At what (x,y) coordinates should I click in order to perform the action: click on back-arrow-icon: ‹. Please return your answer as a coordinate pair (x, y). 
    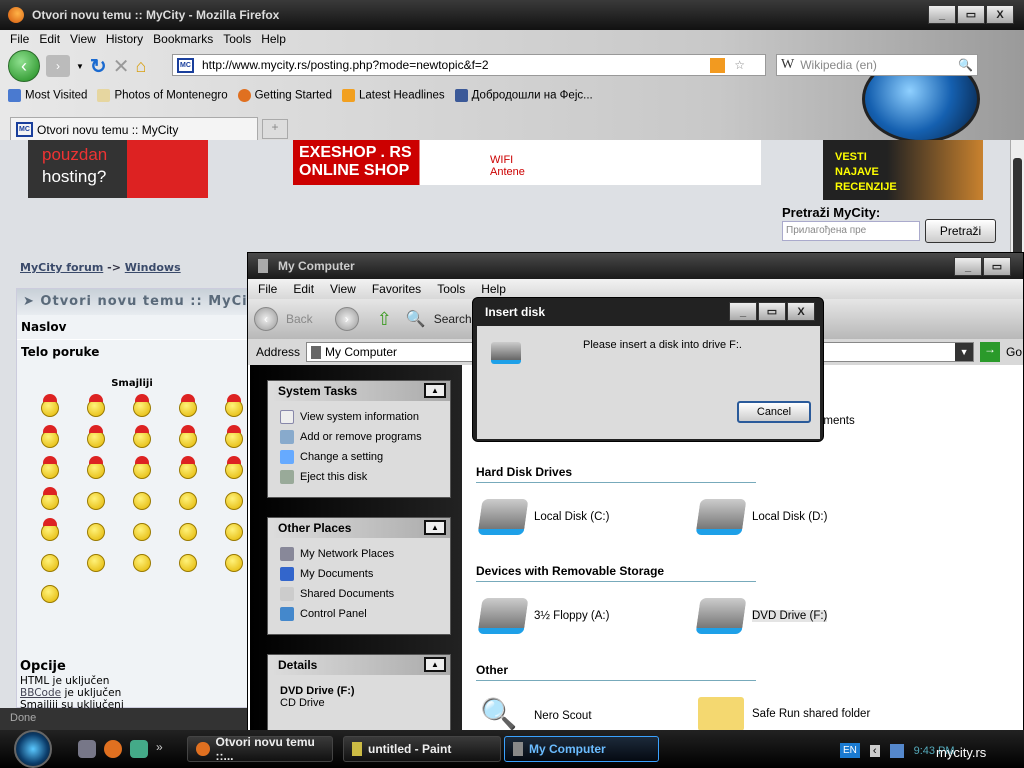
    Looking at the image, I should click on (266, 319).